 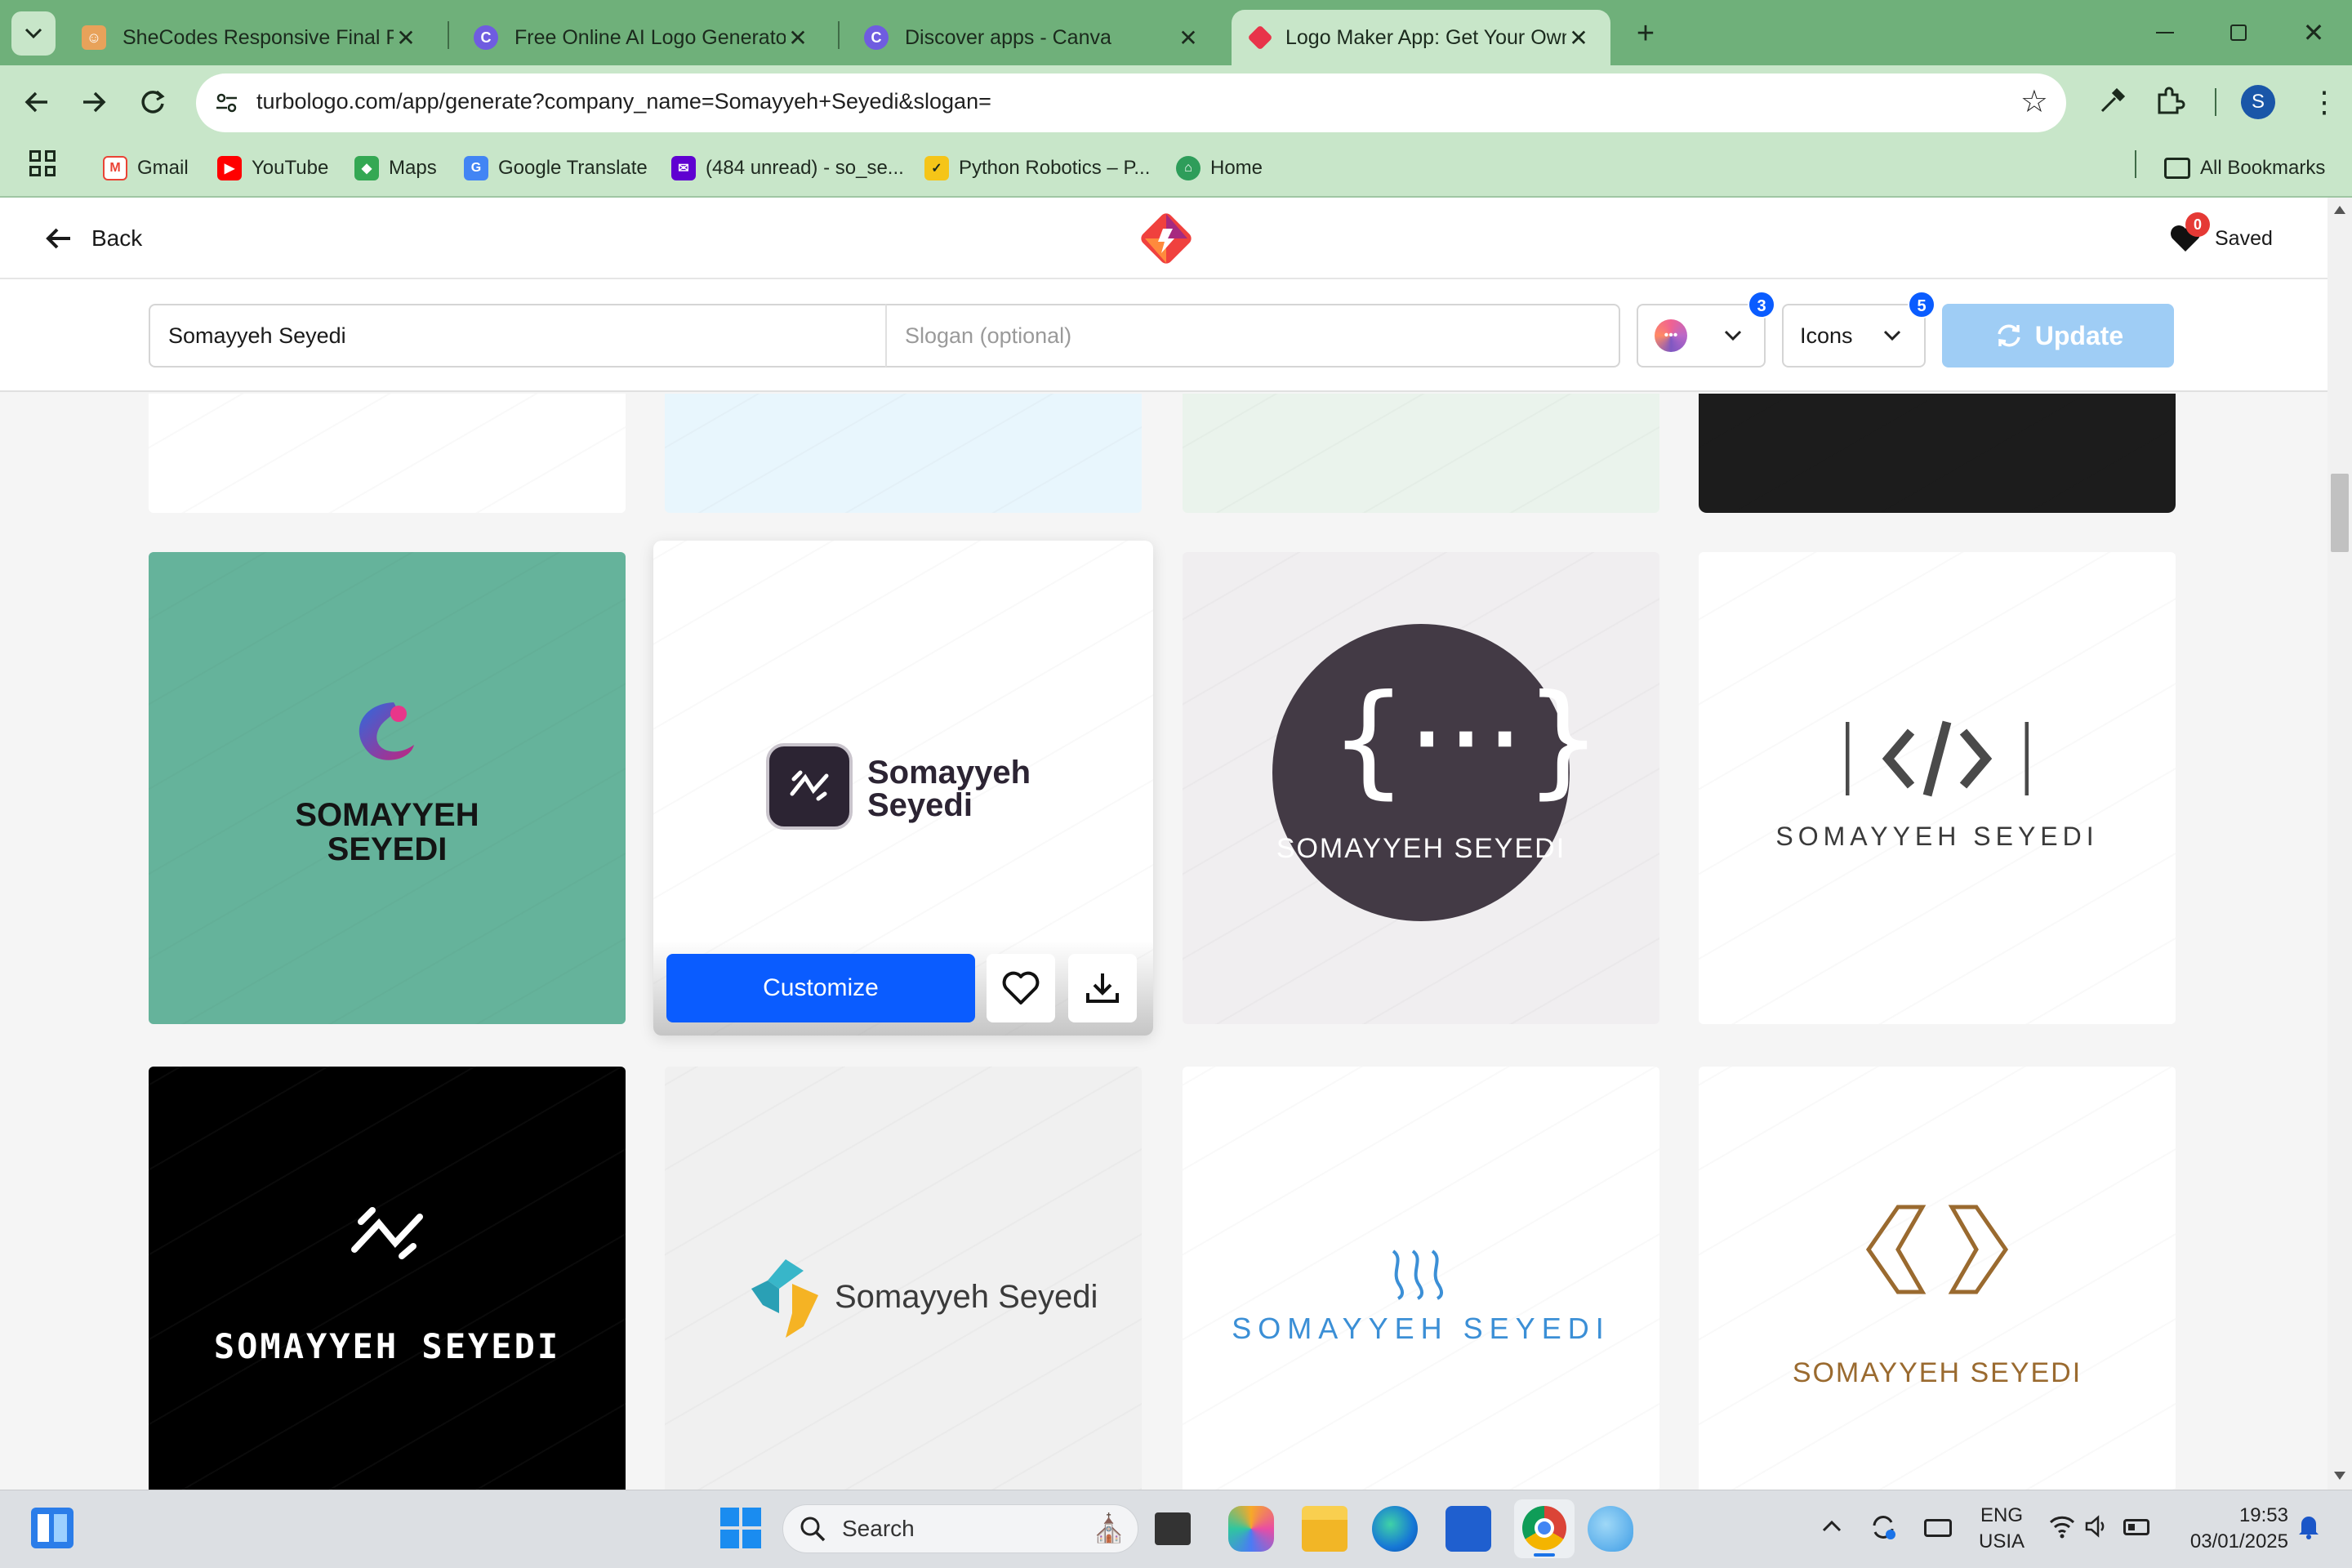 What do you see at coordinates (1421, 788) in the screenshot?
I see `logo-card: {···} SOMAYYEH SEYEDI` at bounding box center [1421, 788].